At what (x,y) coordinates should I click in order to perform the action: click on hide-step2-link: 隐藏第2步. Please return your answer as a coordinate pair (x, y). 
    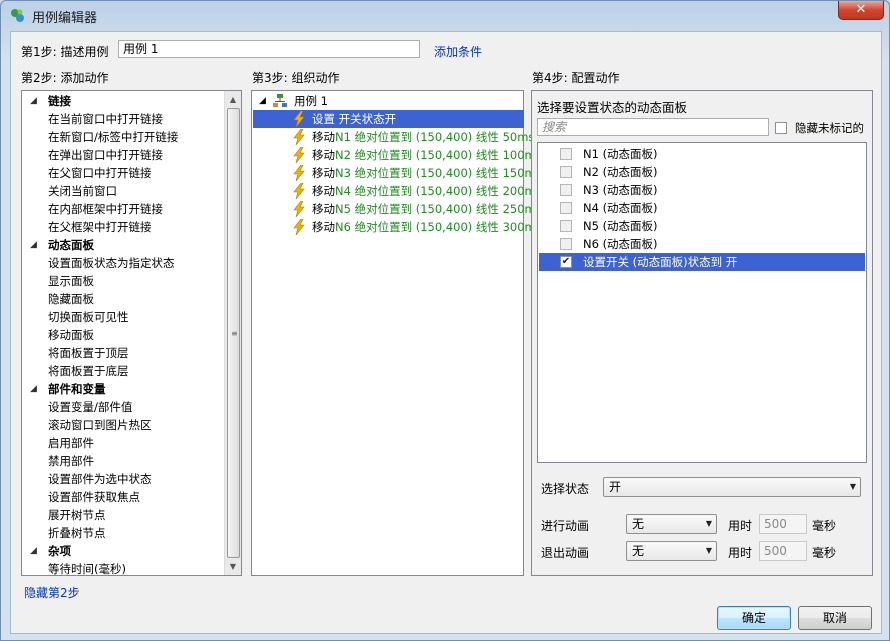
    Looking at the image, I should click on (52, 592).